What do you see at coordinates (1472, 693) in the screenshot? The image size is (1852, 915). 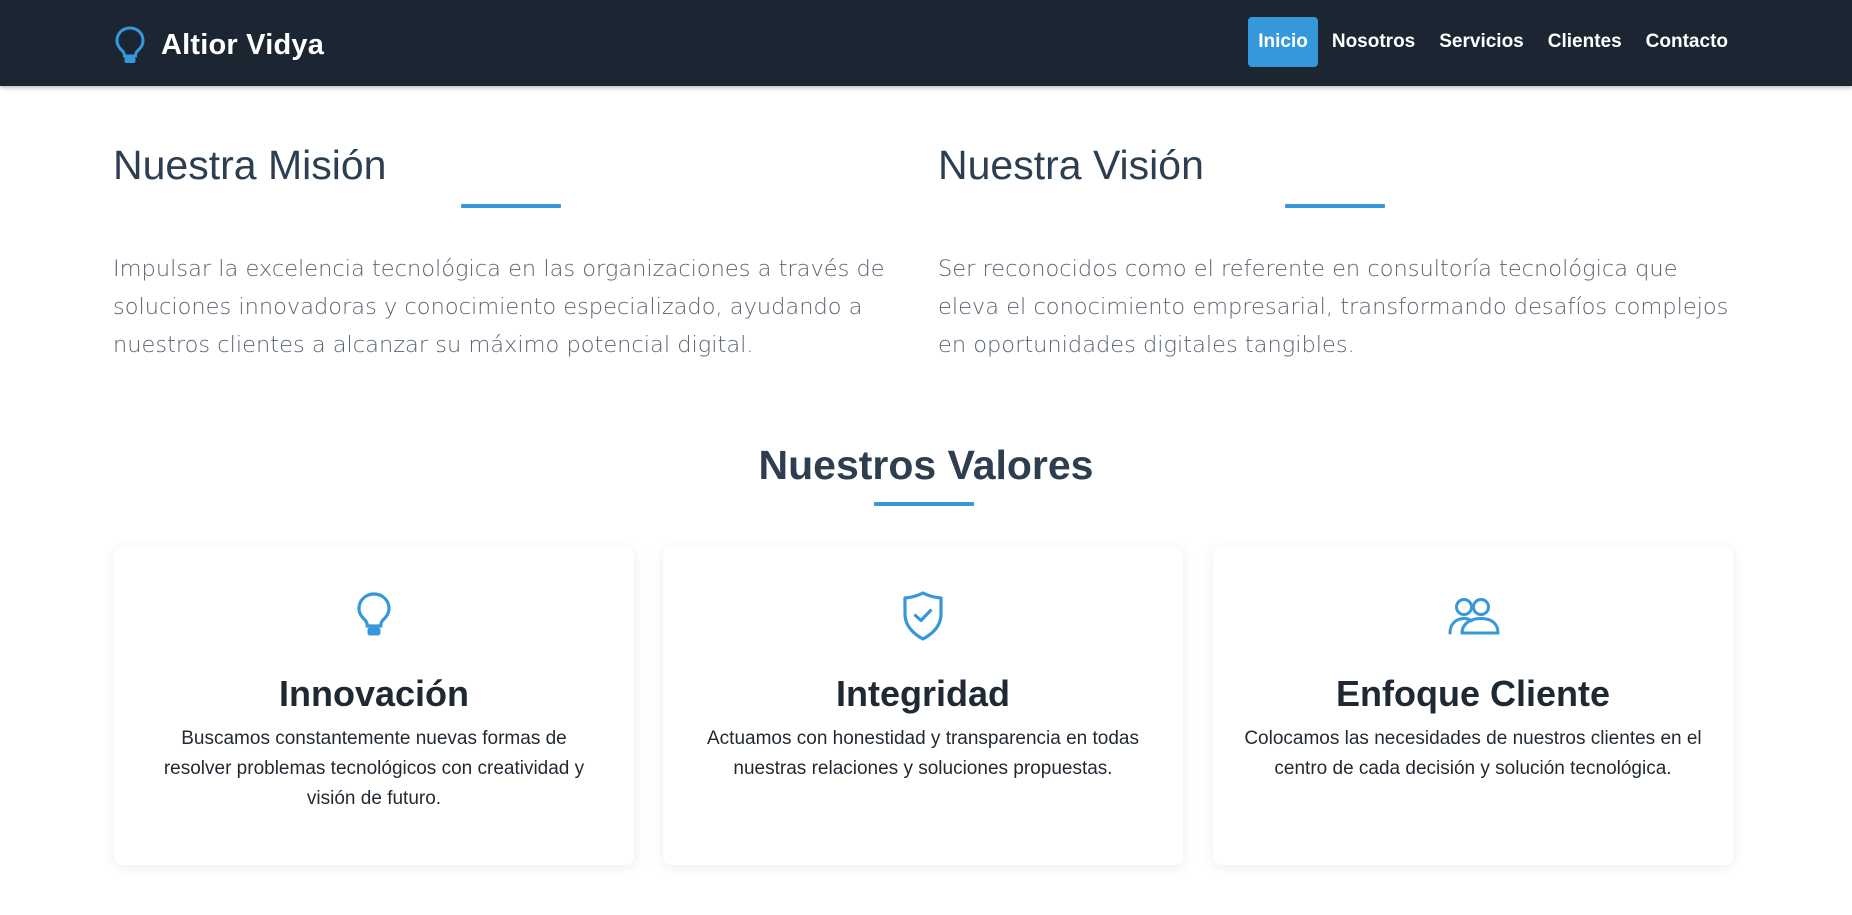 I see `value-card-title: Enfoque Cliente` at bounding box center [1472, 693].